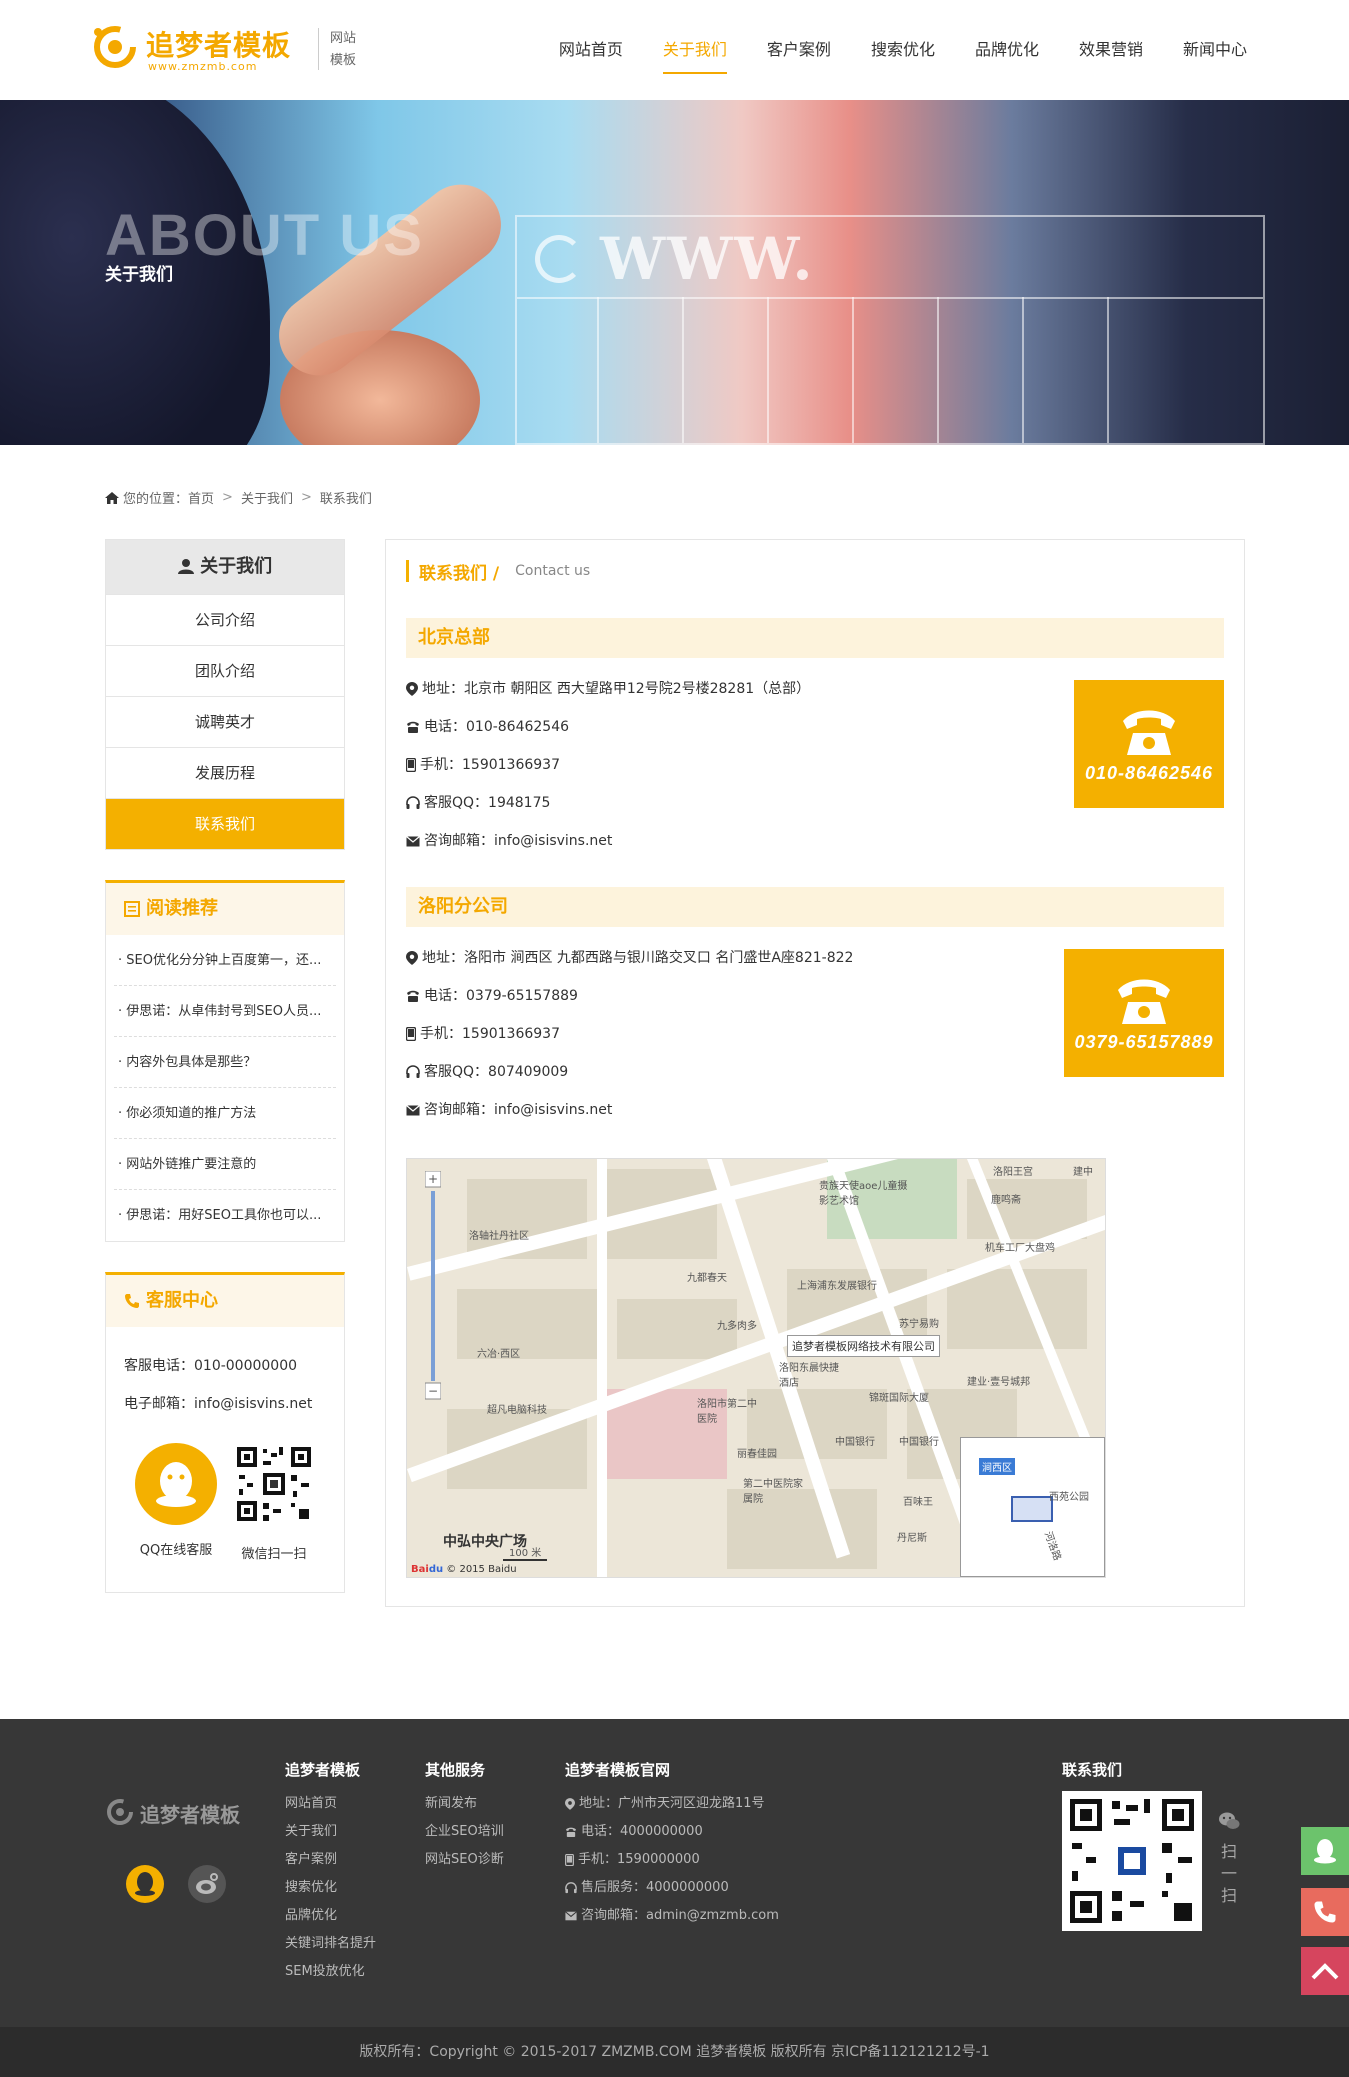  I want to click on footer-tel: 电话：4000000000, so click(672, 1832).